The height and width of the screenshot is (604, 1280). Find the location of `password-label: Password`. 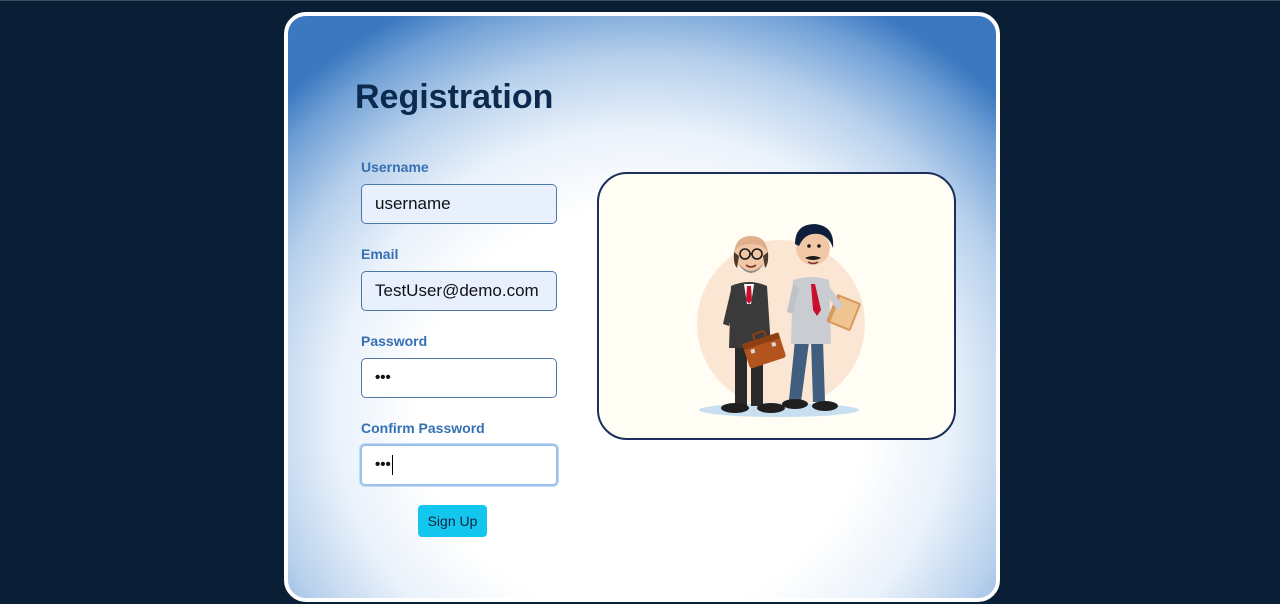

password-label: Password is located at coordinates (394, 341).